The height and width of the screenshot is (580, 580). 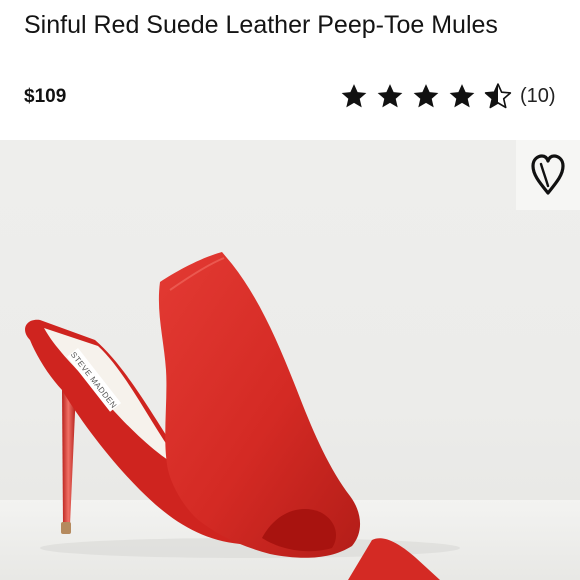 What do you see at coordinates (498, 96) in the screenshot?
I see `half-star-icon` at bounding box center [498, 96].